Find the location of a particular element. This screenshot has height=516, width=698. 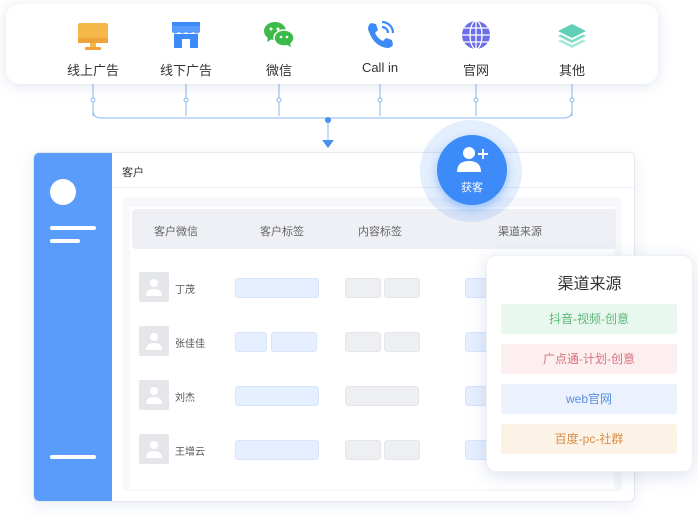

channel-source-card: 渠道来源 抖音-视频-创意 广点通-计划-创意 web官网 百度-pc-社群 is located at coordinates (589, 363).